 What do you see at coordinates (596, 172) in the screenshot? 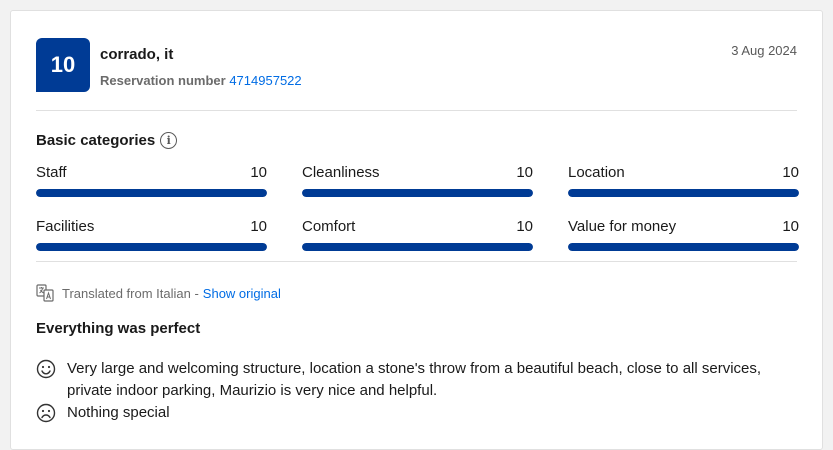
I see `category-label: Location` at bounding box center [596, 172].